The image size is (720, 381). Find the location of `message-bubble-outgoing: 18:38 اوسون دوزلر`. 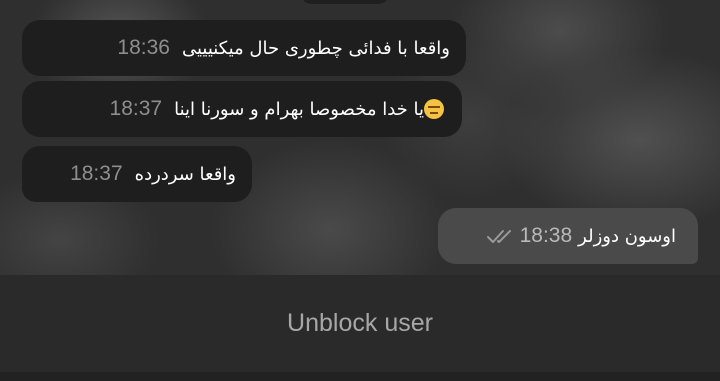

message-bubble-outgoing: 18:38 اوسون دوزلر is located at coordinates (568, 236).